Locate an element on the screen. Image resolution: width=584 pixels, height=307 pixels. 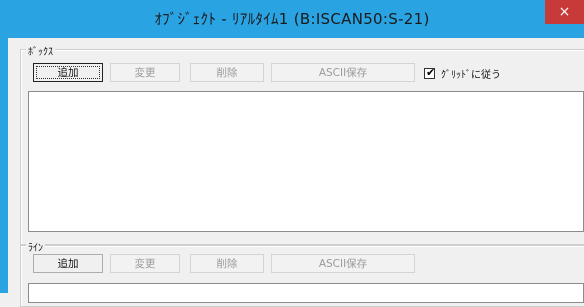
checkmark-icon: ✔ is located at coordinates (431, 72).